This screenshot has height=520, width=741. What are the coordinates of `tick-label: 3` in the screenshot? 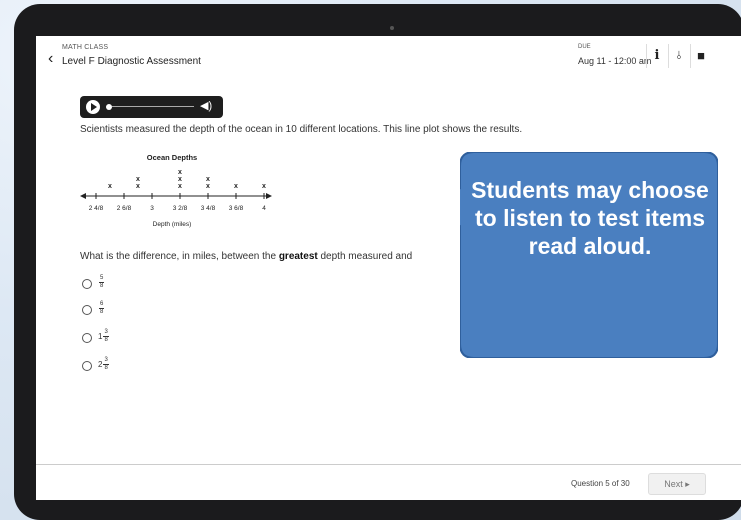 It's located at (152, 208).